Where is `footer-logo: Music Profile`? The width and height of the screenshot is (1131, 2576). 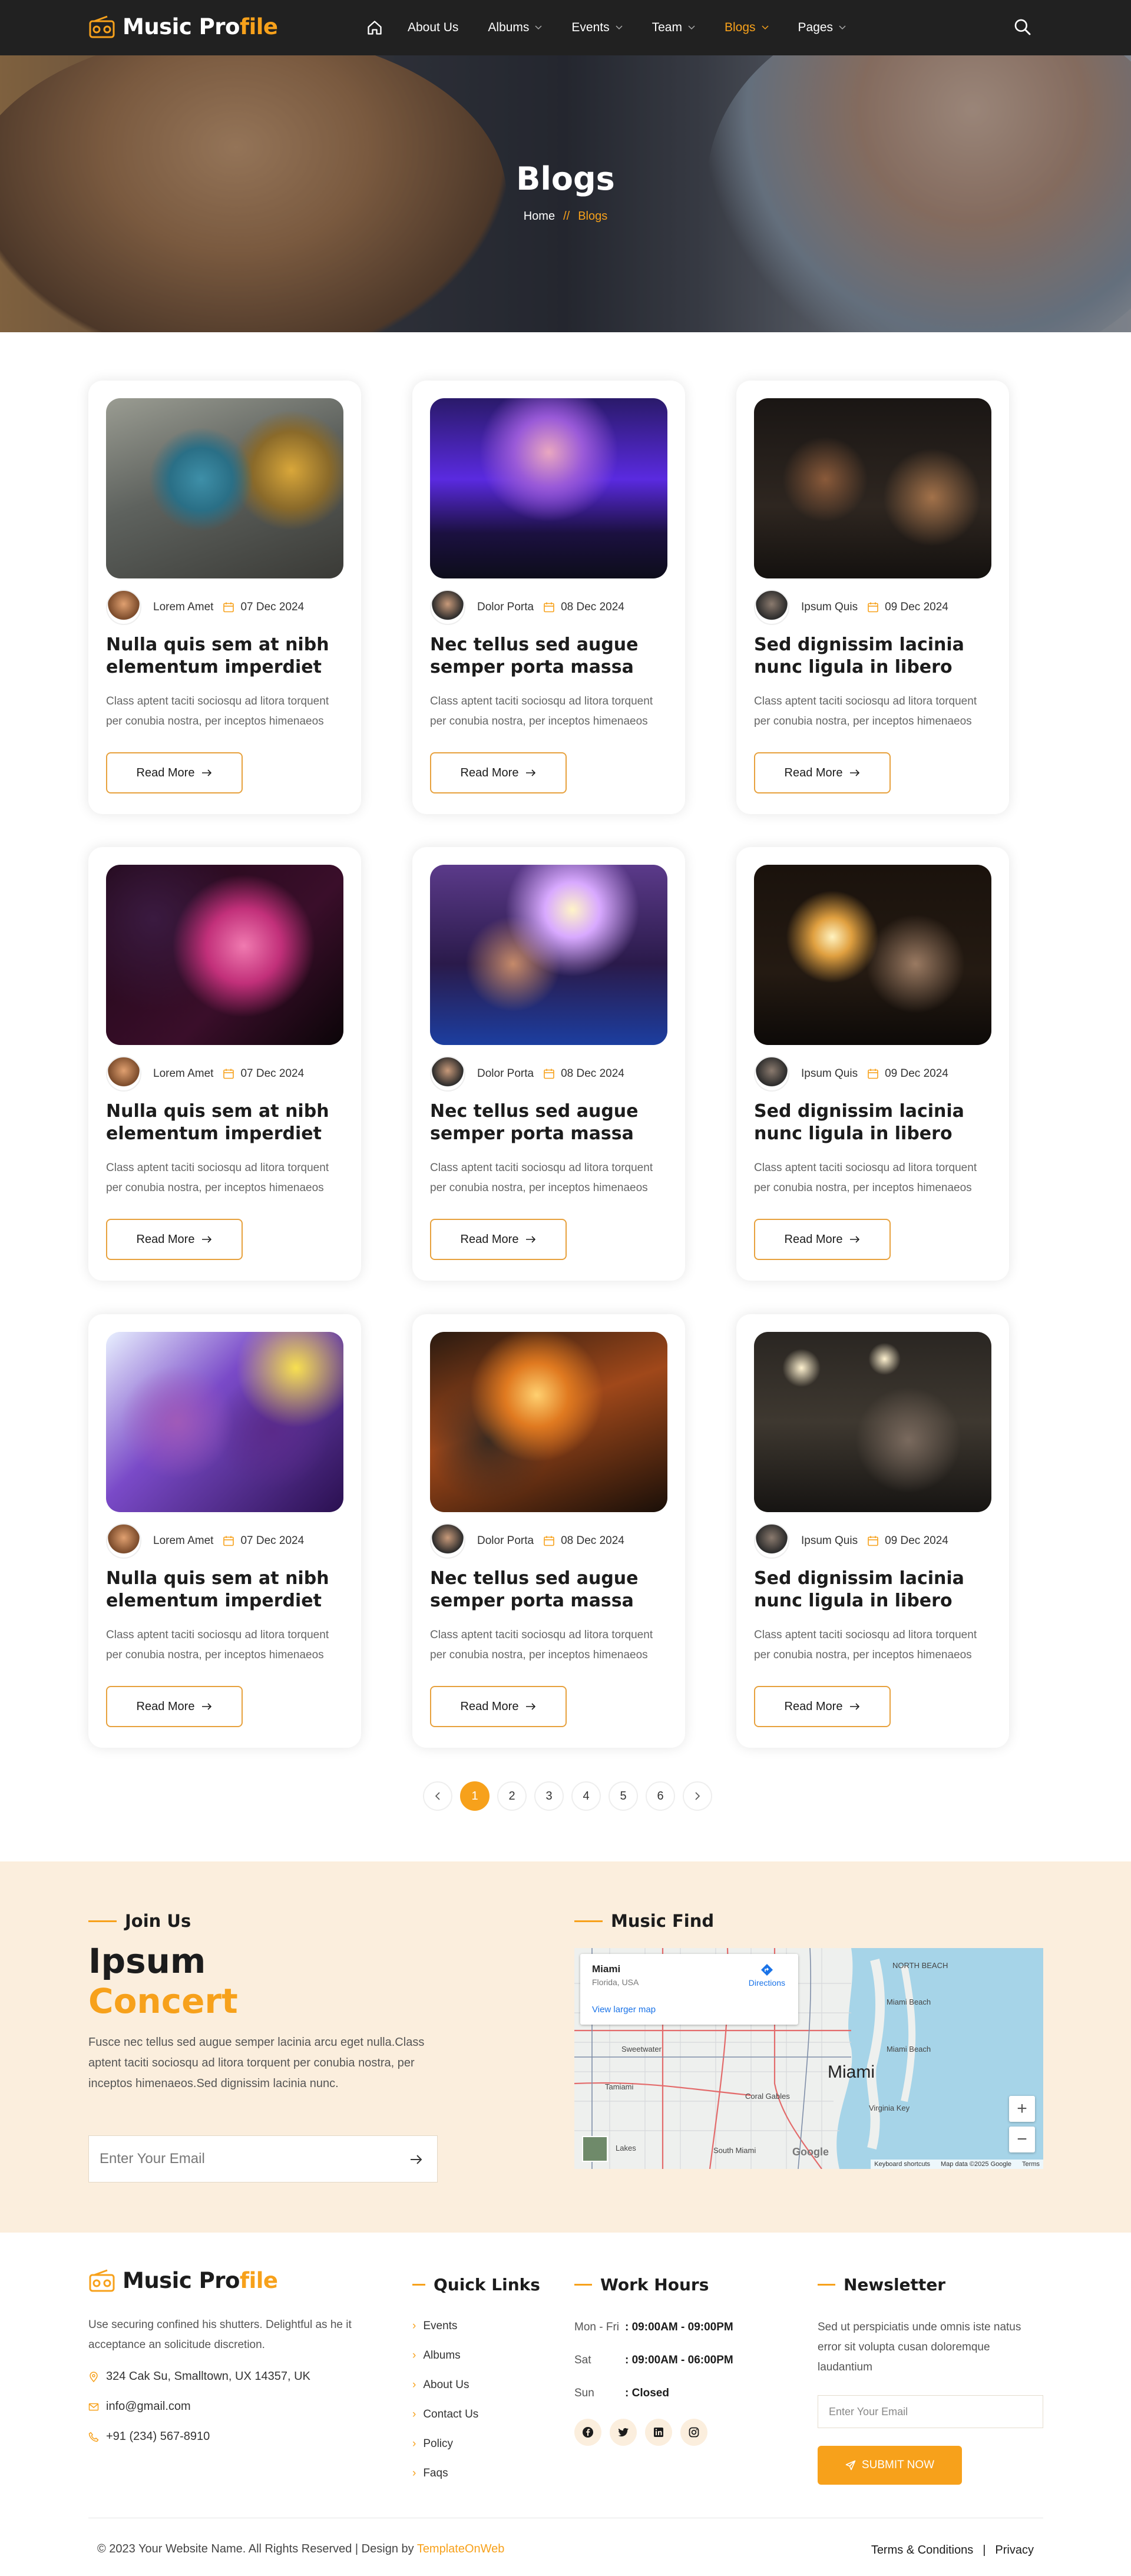
footer-logo: Music Profile is located at coordinates (183, 2280).